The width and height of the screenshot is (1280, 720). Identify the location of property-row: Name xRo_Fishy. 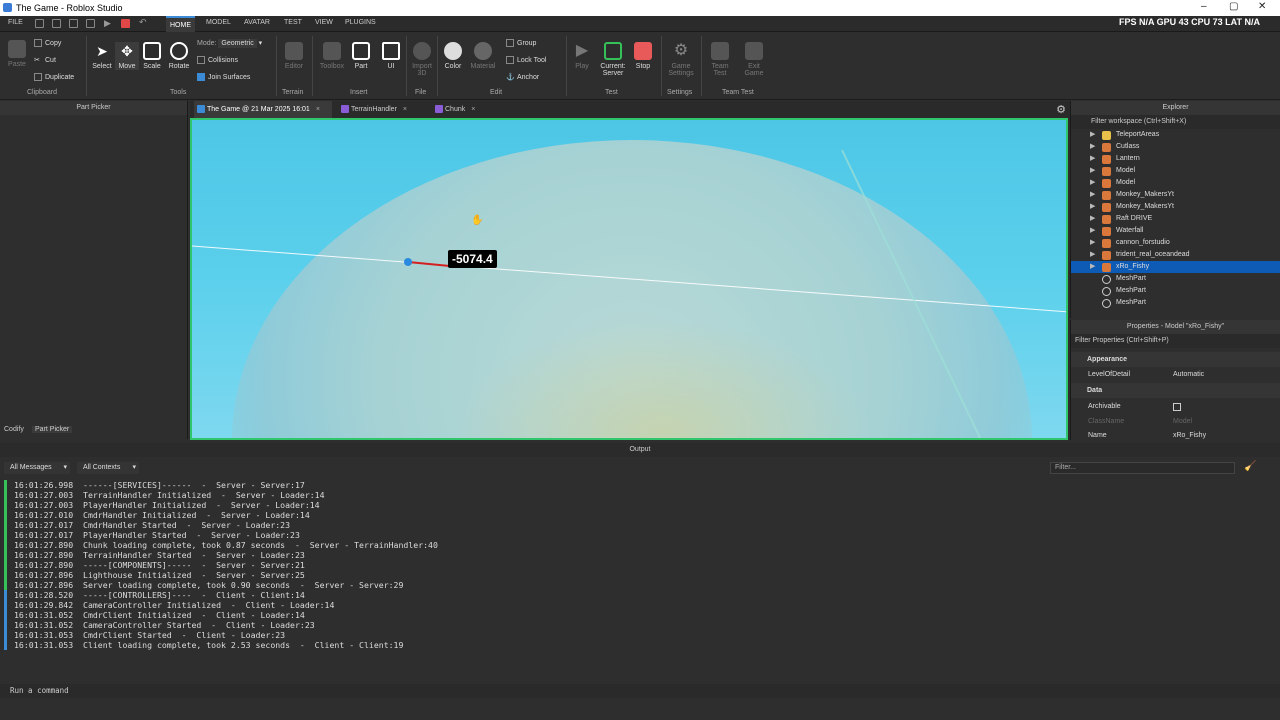
(1175, 435).